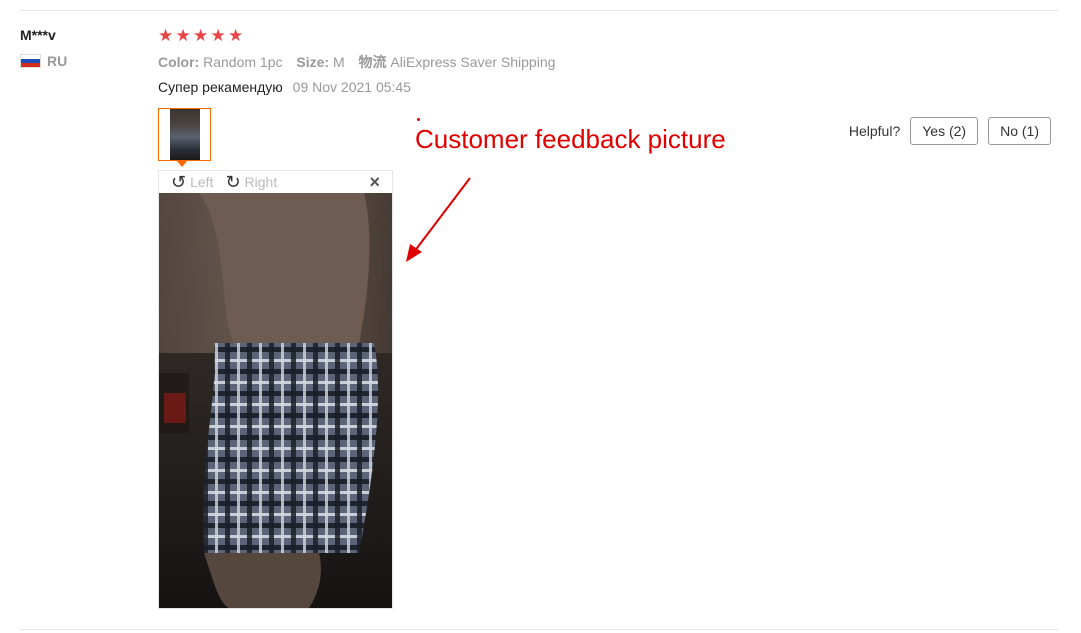  I want to click on rotate-left-button: ↺ Left, so click(192, 182).